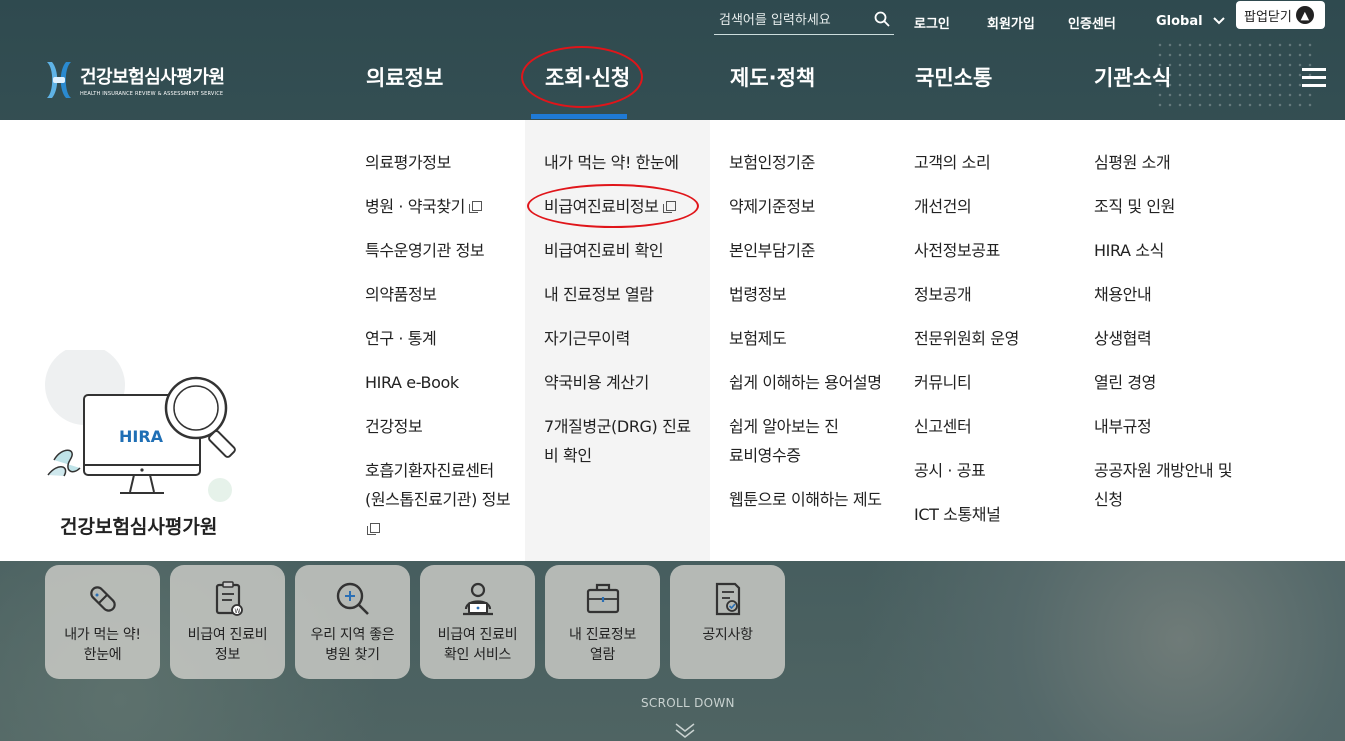 The width and height of the screenshot is (1345, 741). I want to click on menu-item: 약제기준정보, so click(811, 206).